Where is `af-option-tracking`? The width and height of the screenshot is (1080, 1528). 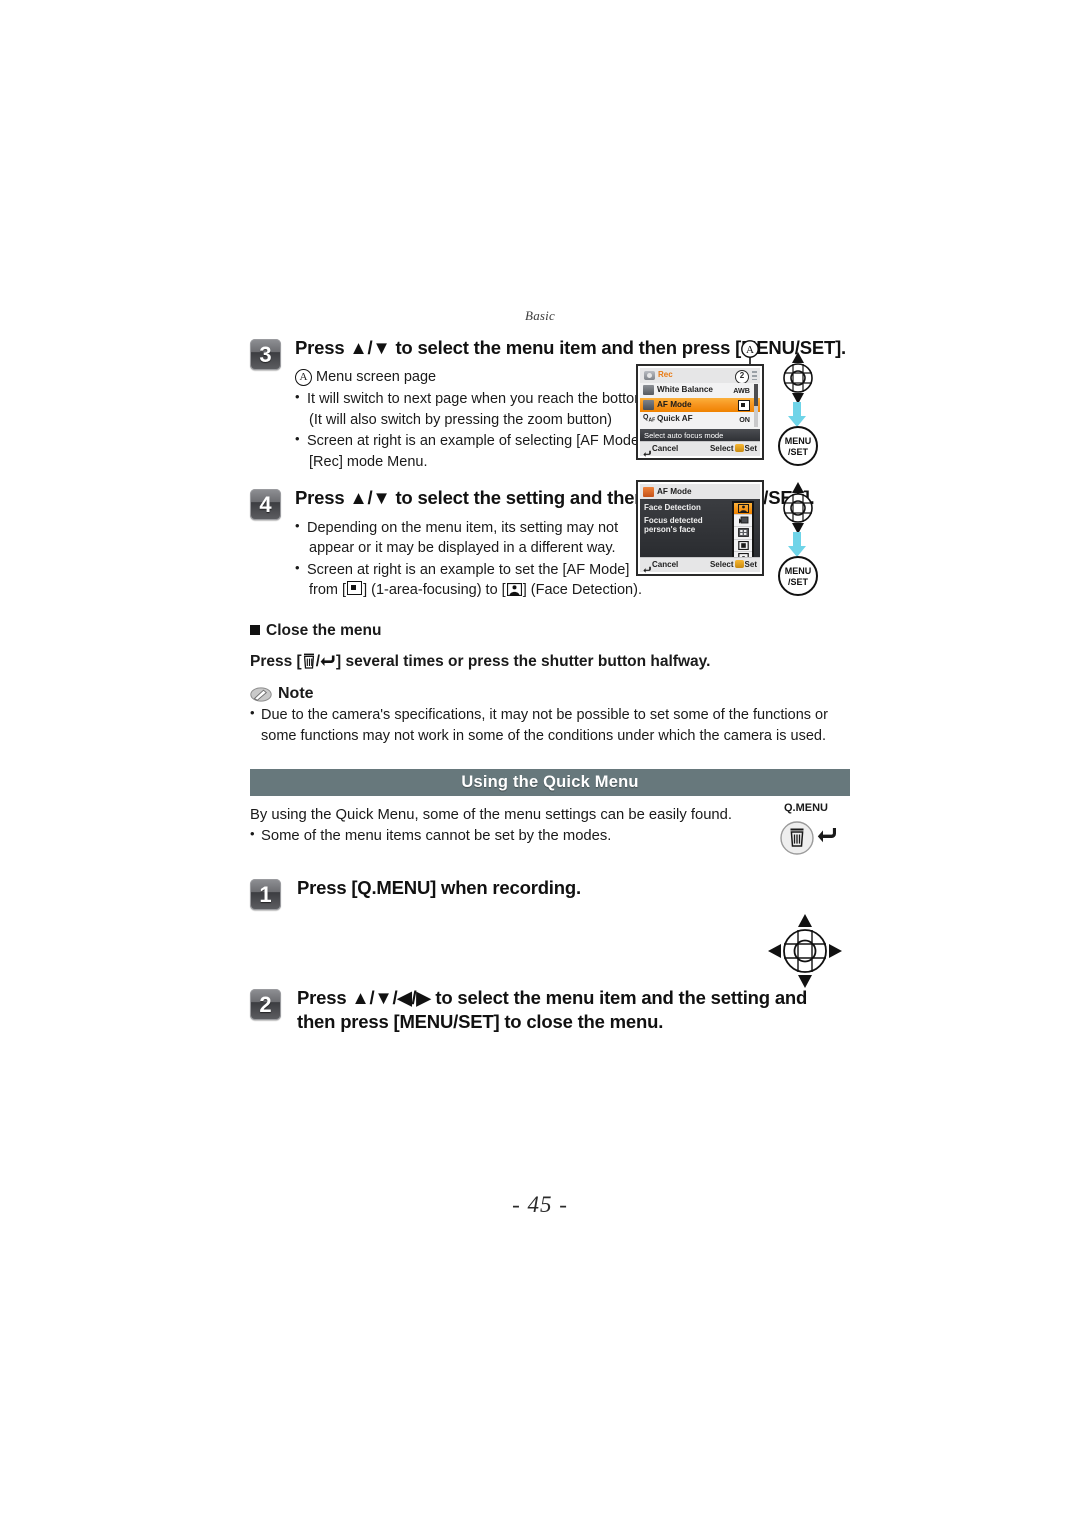
af-option-tracking is located at coordinates (743, 521).